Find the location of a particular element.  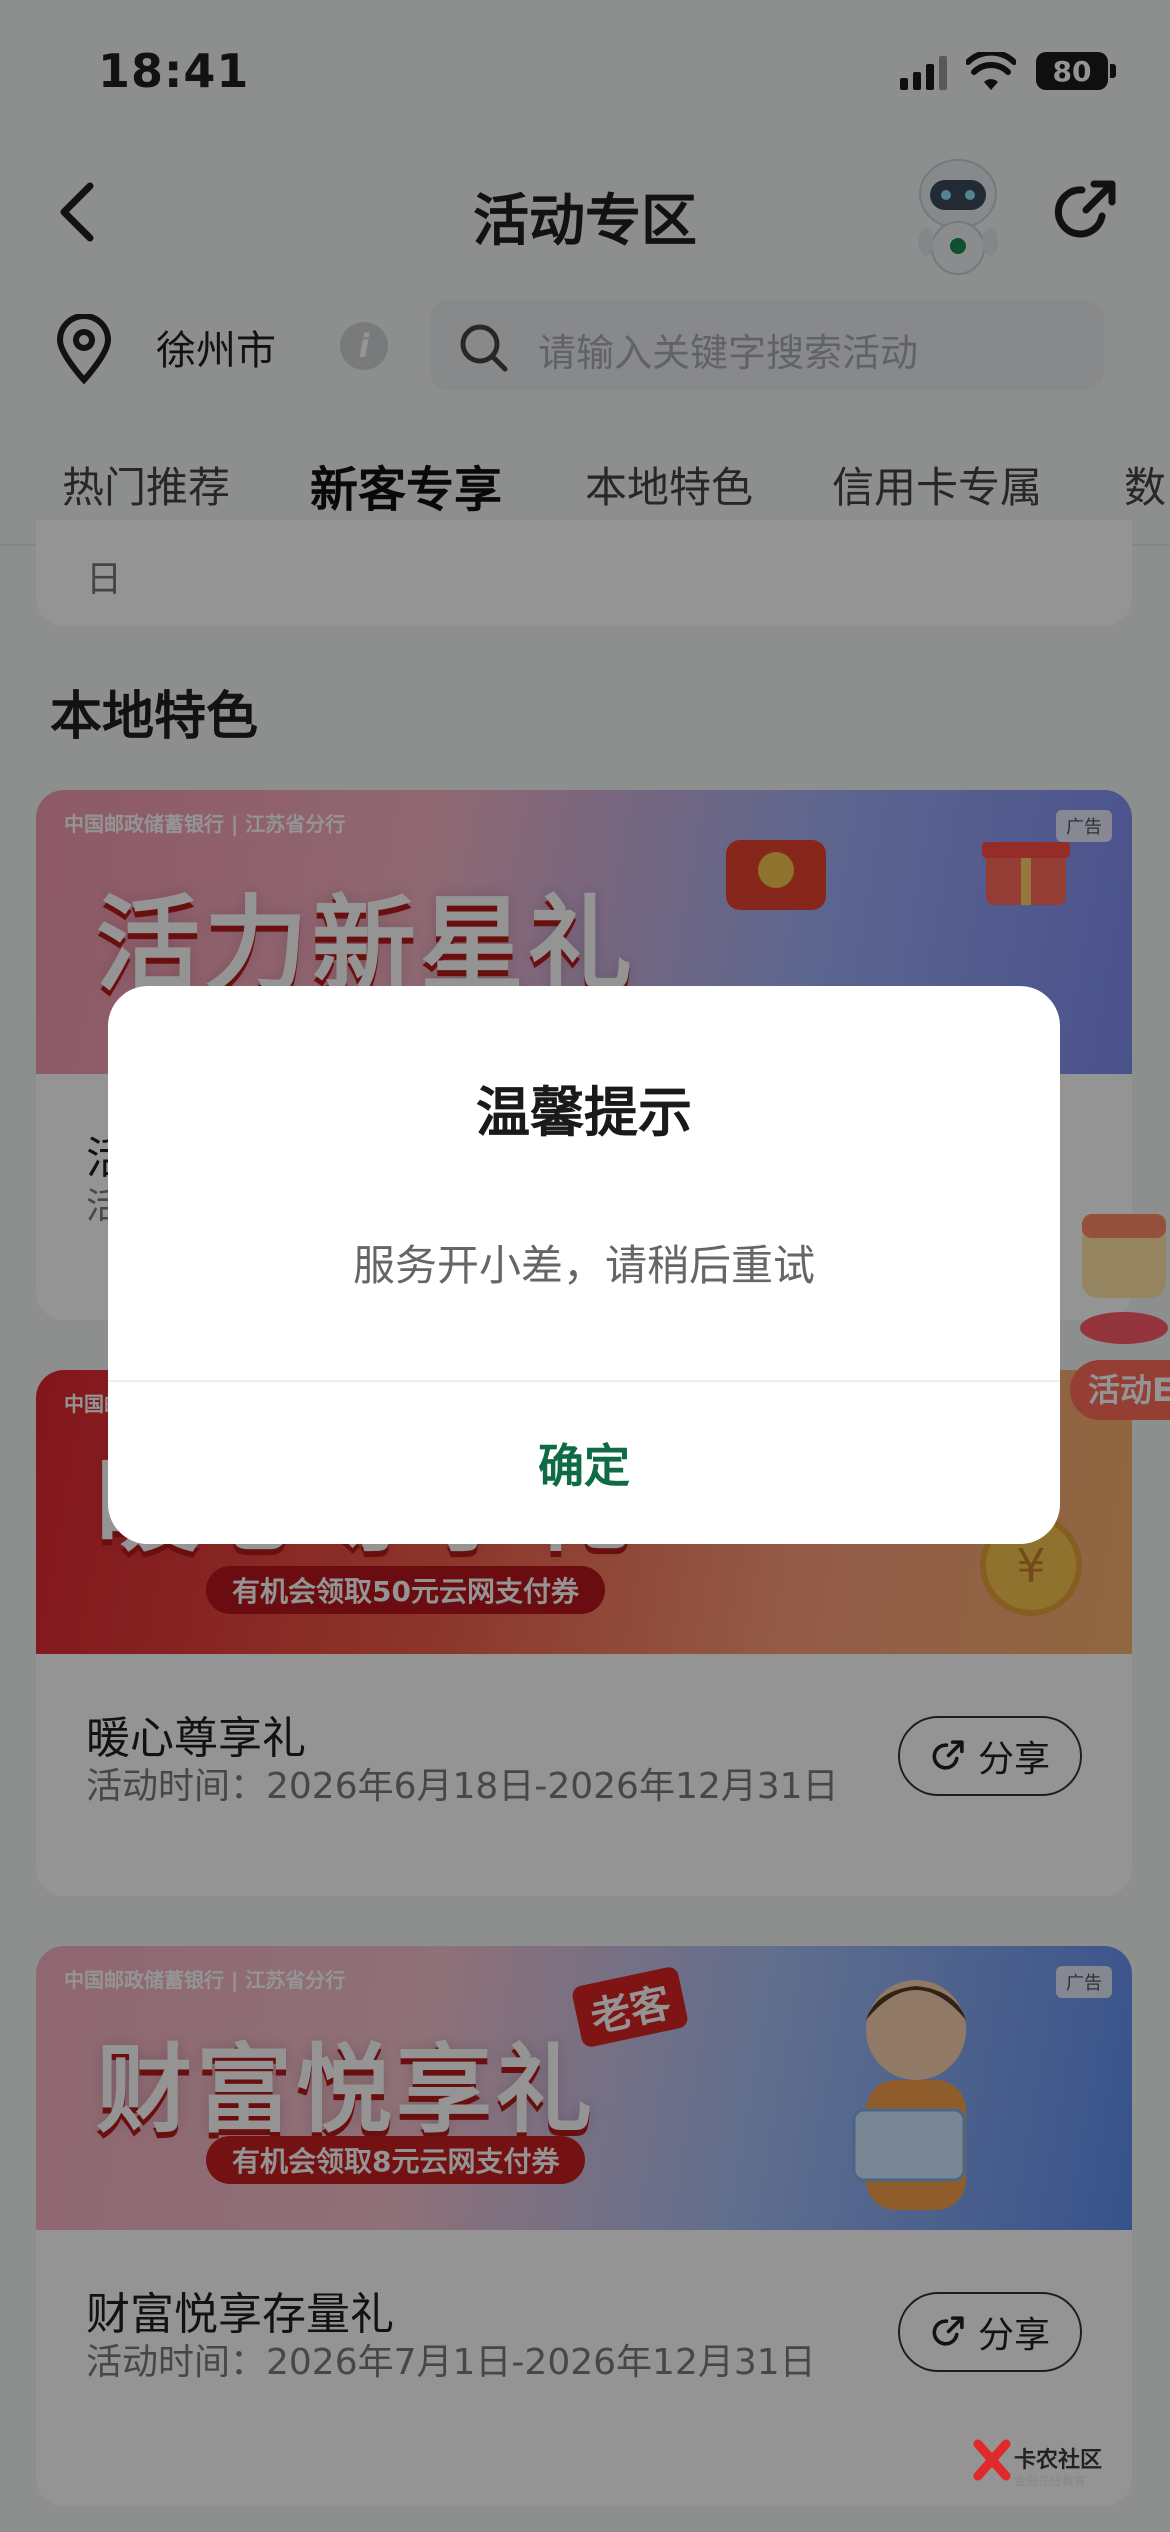

watermark-logo-icon is located at coordinates (992, 2460).